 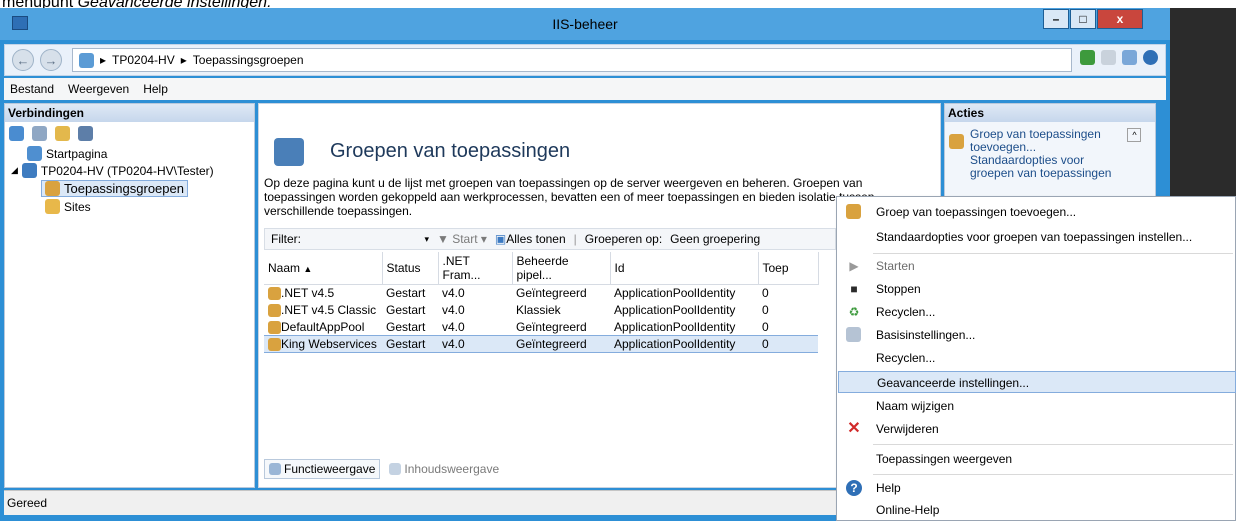 I want to click on menu-file: Bestand, so click(x=32, y=89).